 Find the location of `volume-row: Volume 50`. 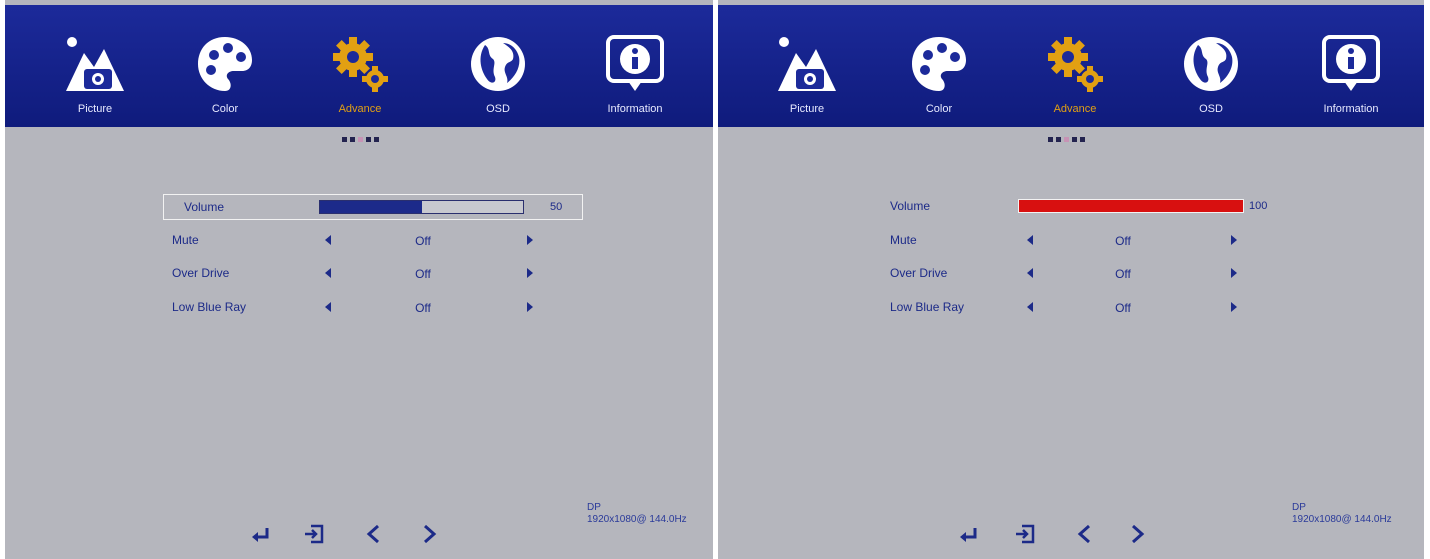

volume-row: Volume 50 is located at coordinates (373, 207).